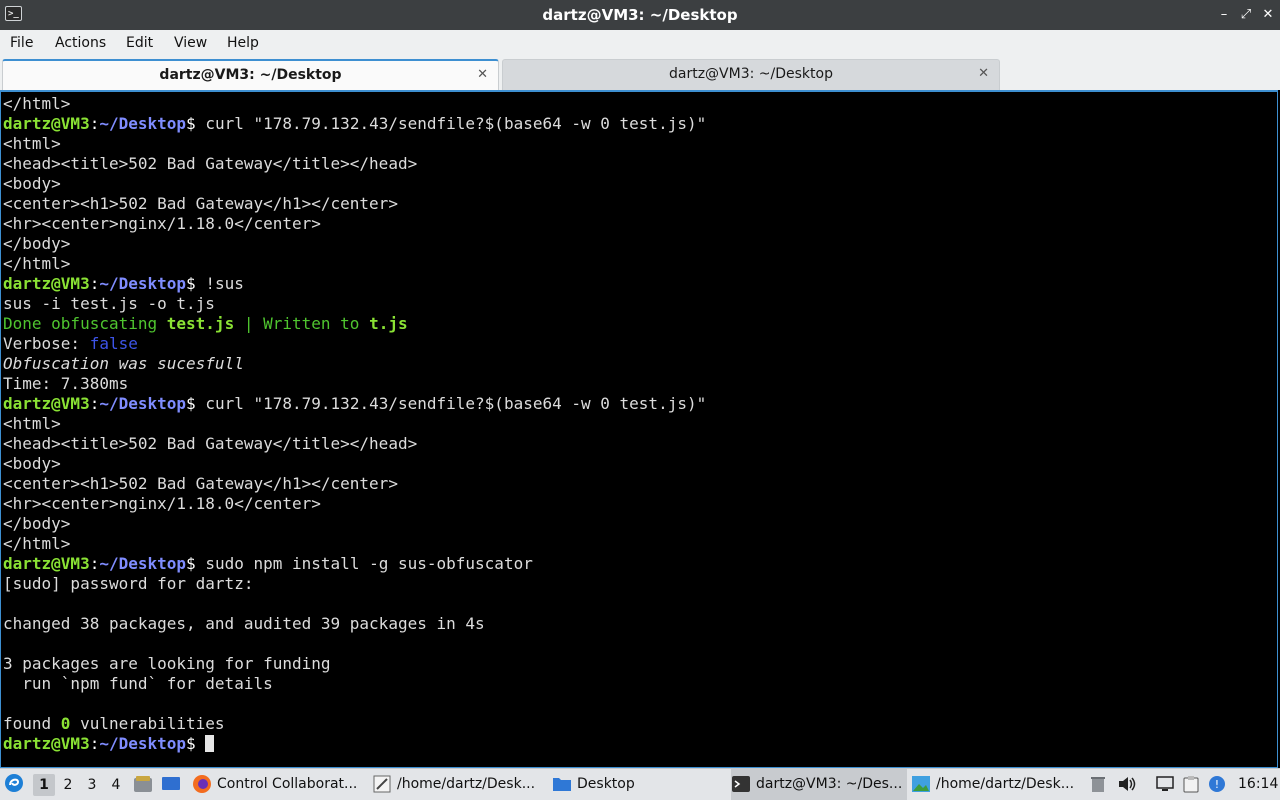 This screenshot has width=1280, height=800. What do you see at coordinates (354, 144) in the screenshot?
I see `output-line: <html>` at bounding box center [354, 144].